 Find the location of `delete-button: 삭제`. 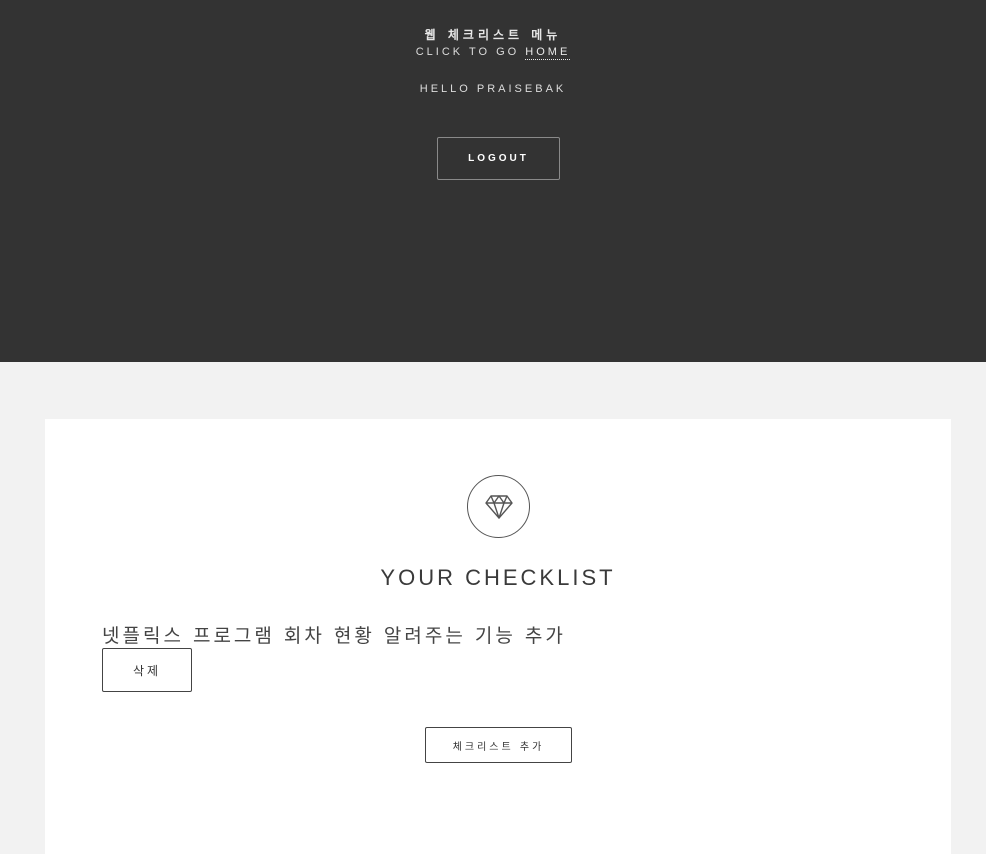

delete-button: 삭제 is located at coordinates (147, 670).